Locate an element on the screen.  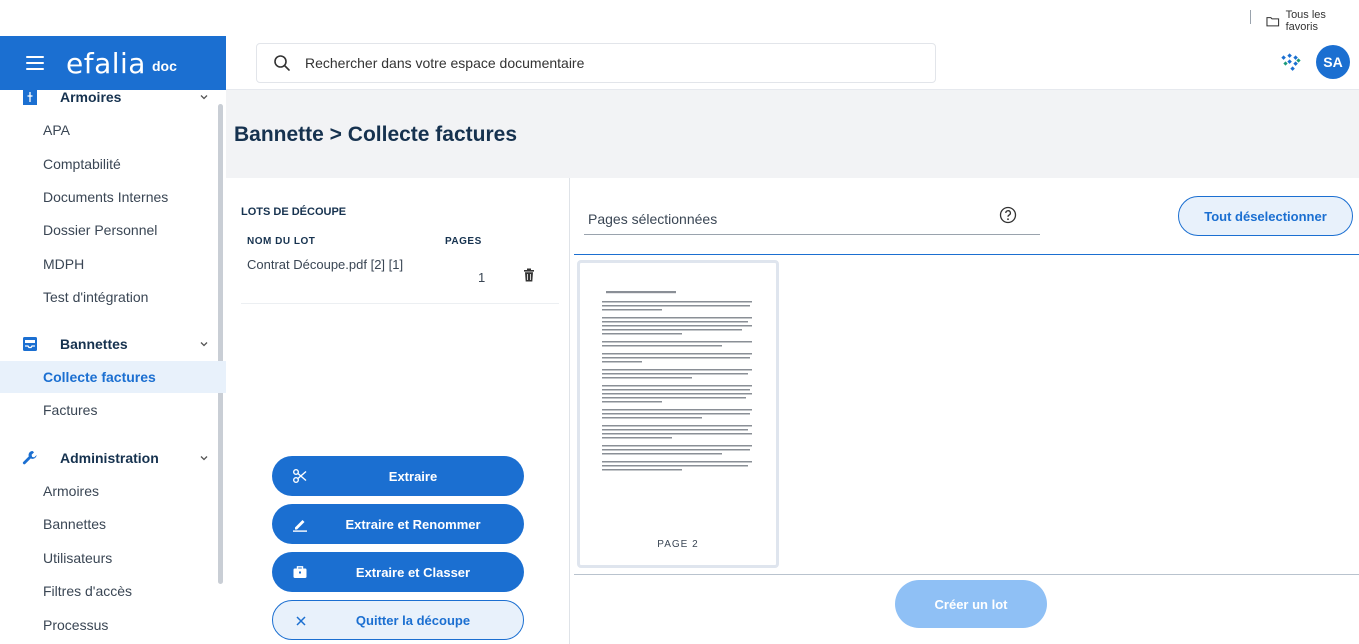
sidebar-item-collecte-factures: Collecte factures is located at coordinates (113, 377).